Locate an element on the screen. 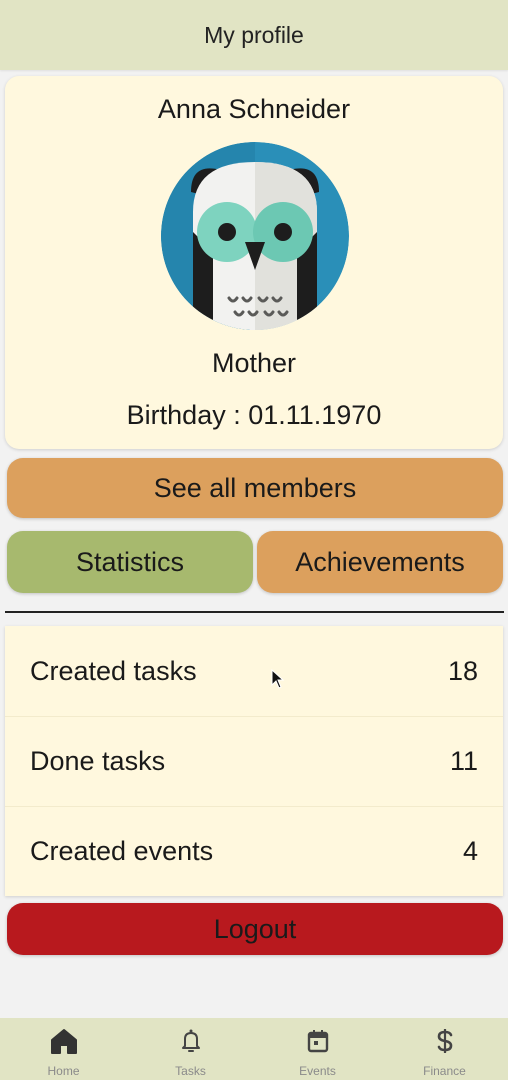 The height and width of the screenshot is (1080, 508). profile-birthday: Birthday : 01.11.1970 is located at coordinates (254, 415).